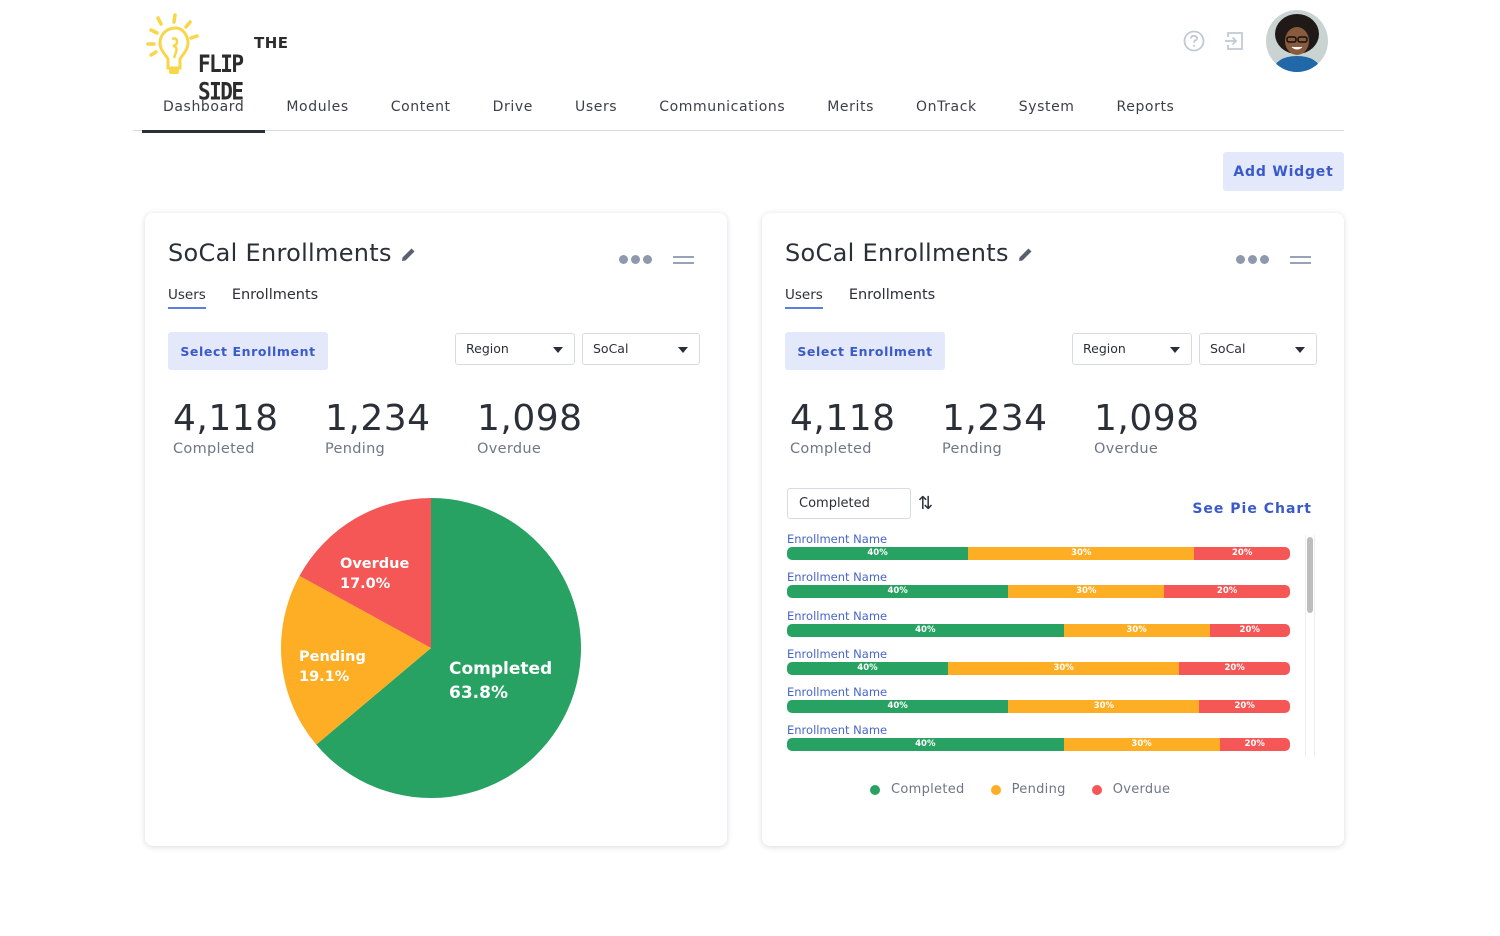 This screenshot has height=936, width=1500. I want to click on legend-completed: Completed, so click(917, 789).